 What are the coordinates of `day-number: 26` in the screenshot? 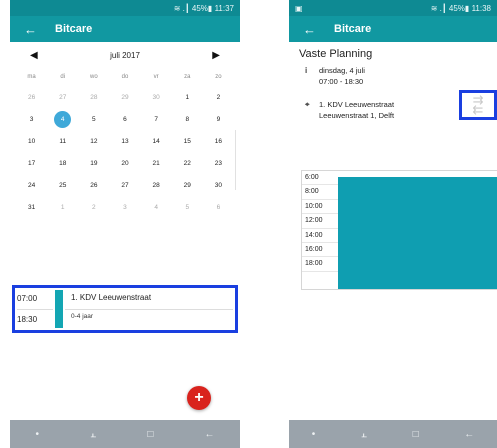 It's located at (31, 97).